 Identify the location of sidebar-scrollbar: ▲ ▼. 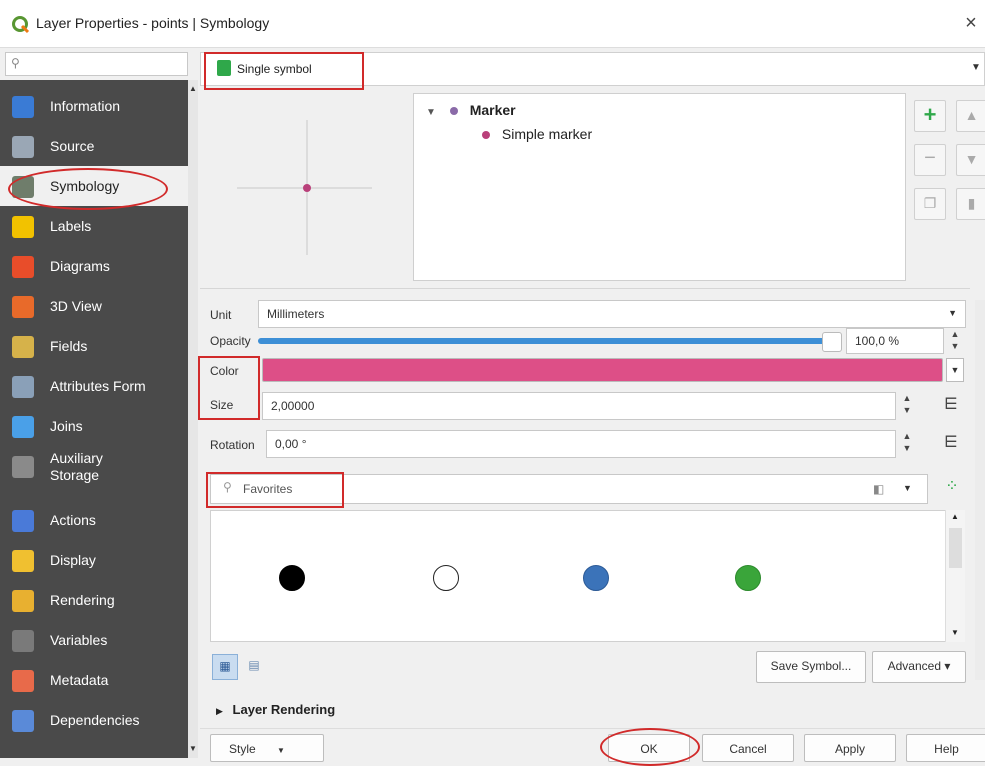
(193, 419).